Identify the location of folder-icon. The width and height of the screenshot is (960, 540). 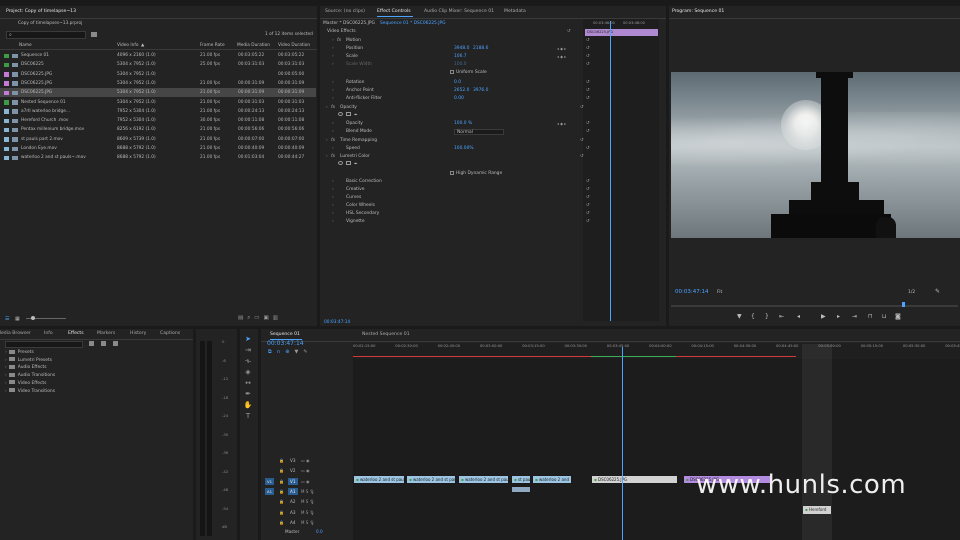
(94, 34).